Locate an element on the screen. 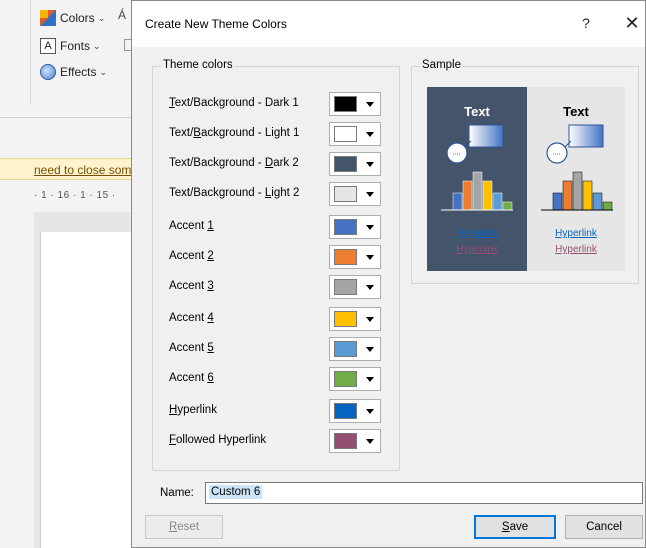 The width and height of the screenshot is (646, 548). label-accesskey: 2 is located at coordinates (210, 256).